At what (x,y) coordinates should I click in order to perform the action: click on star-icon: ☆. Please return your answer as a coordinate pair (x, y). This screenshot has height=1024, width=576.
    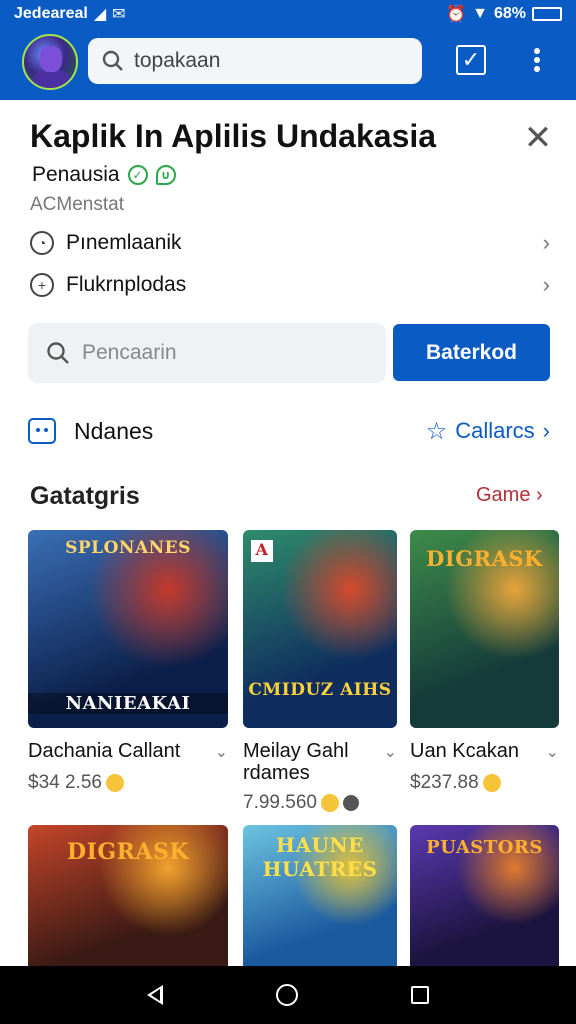
    Looking at the image, I should click on (436, 431).